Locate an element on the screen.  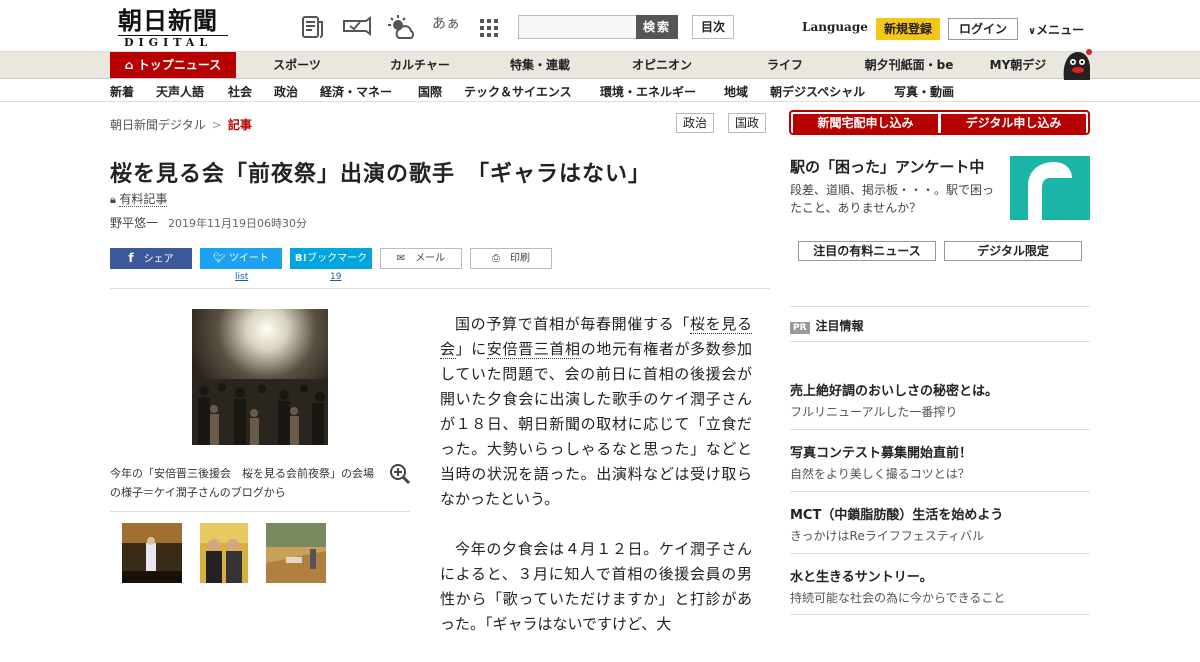
home-icon: ⌂ is located at coordinates (131, 65).